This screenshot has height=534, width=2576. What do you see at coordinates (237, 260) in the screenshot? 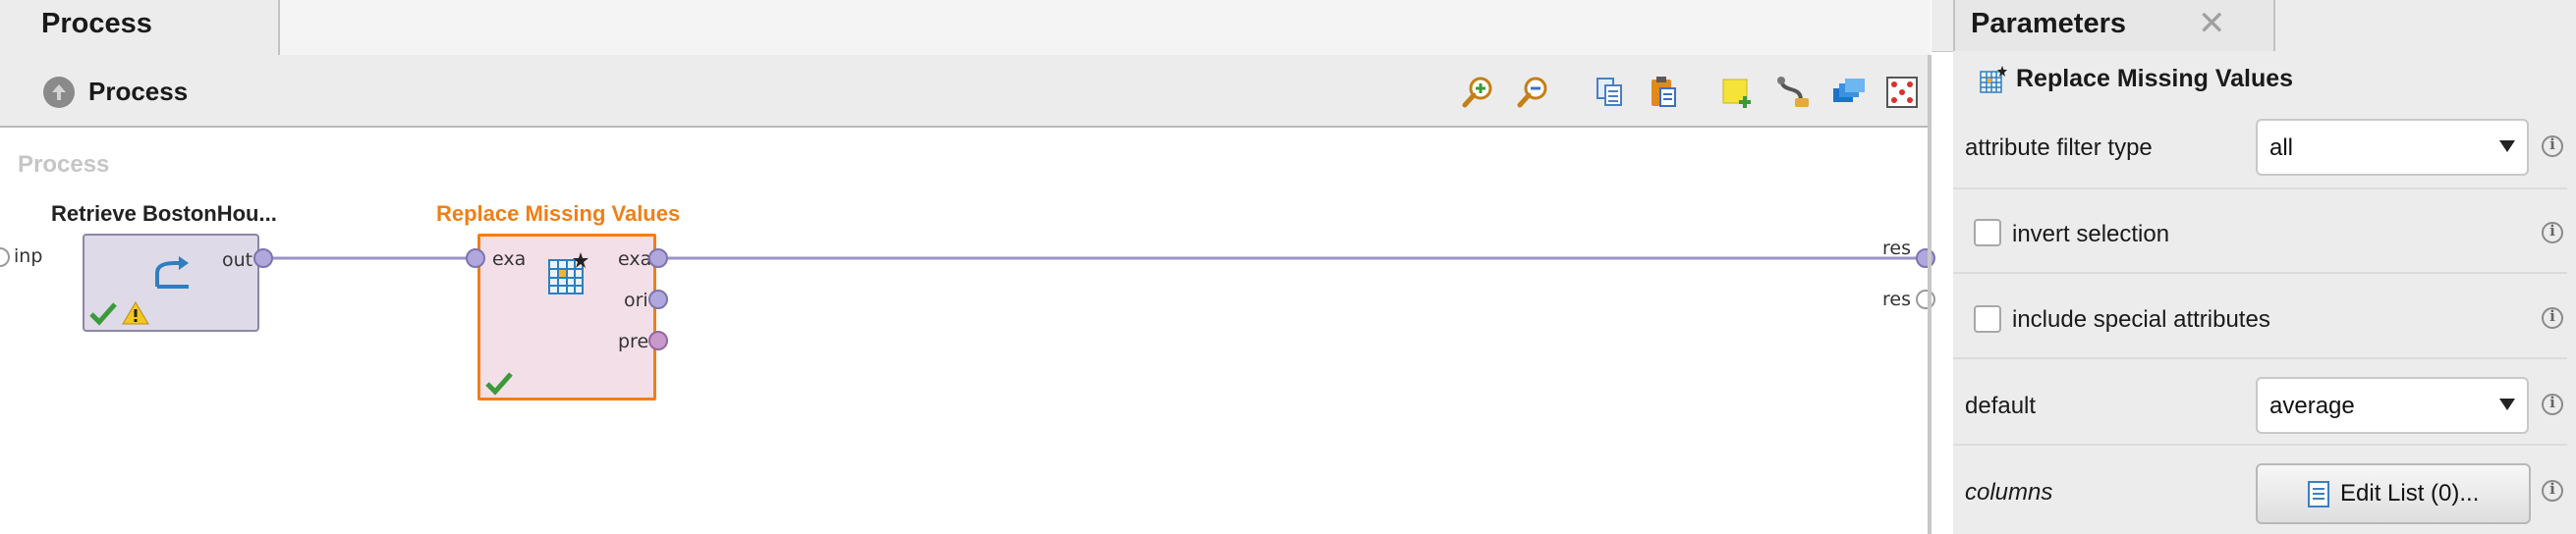
I see `retrieve-output-port-label: out` at bounding box center [237, 260].